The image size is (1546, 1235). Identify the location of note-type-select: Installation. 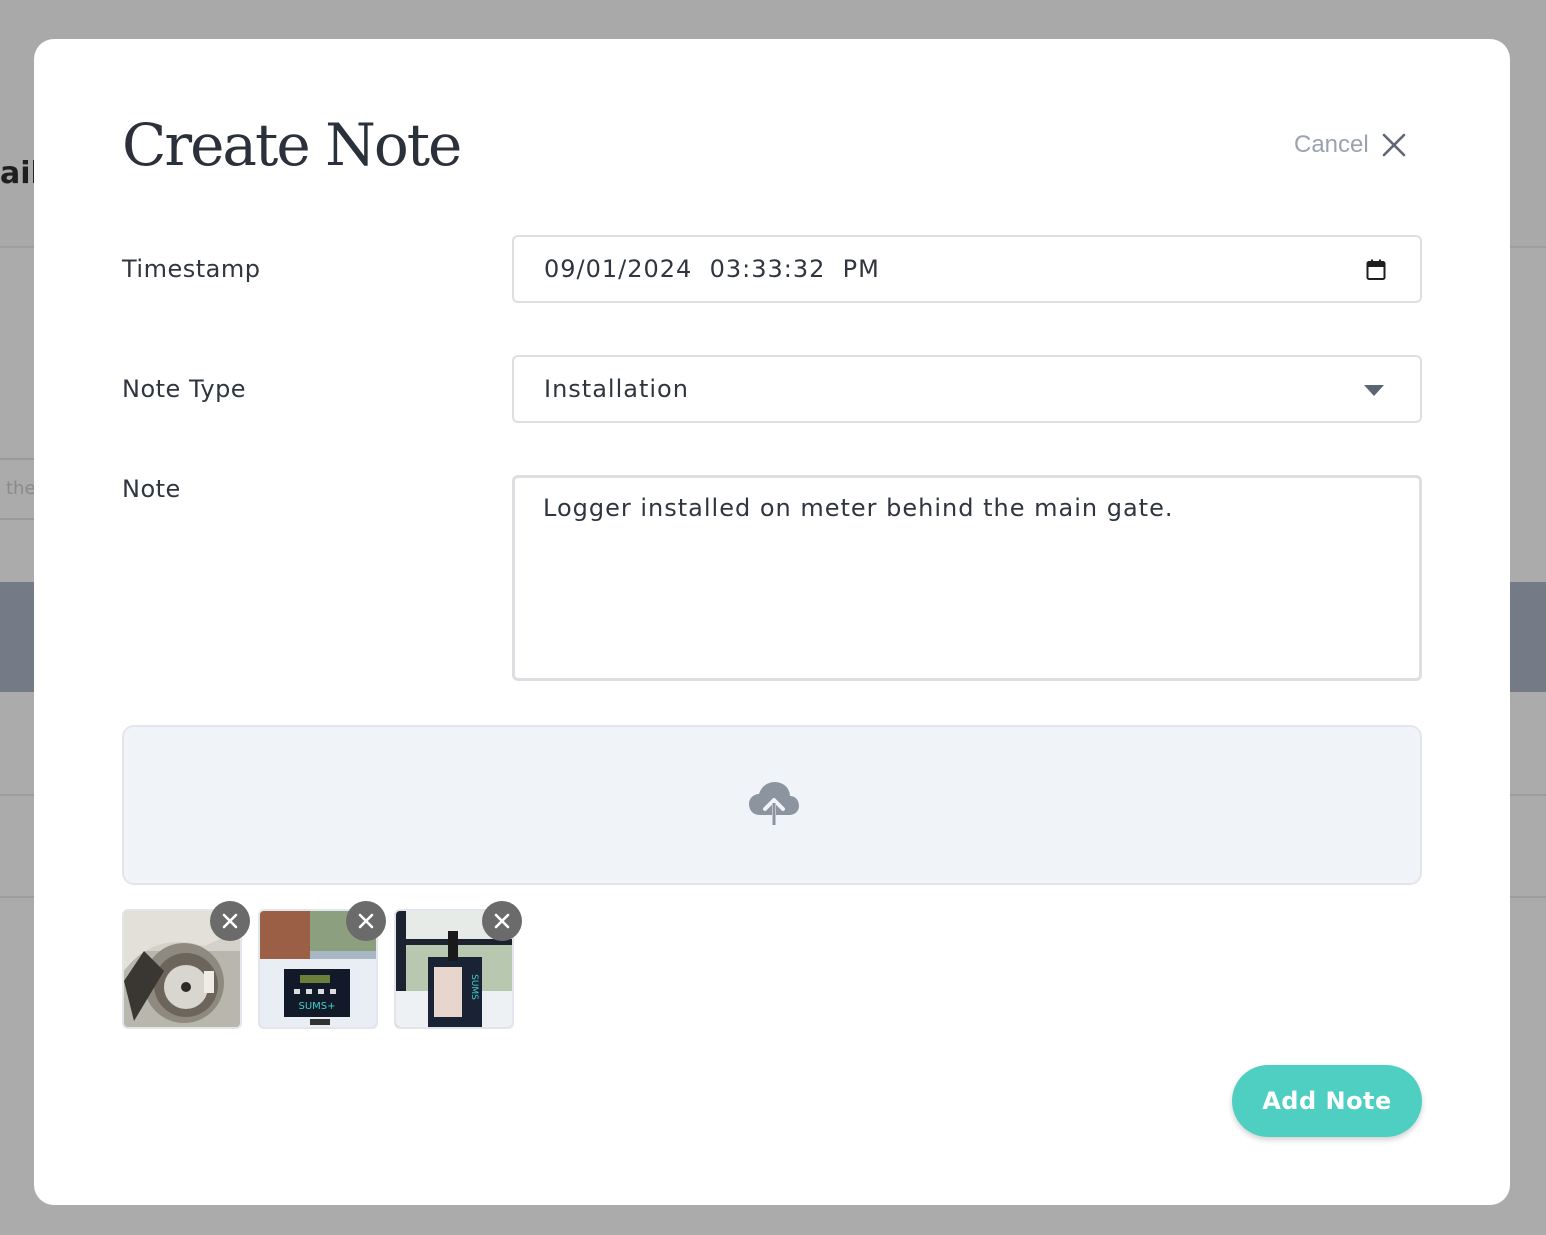
(967, 389).